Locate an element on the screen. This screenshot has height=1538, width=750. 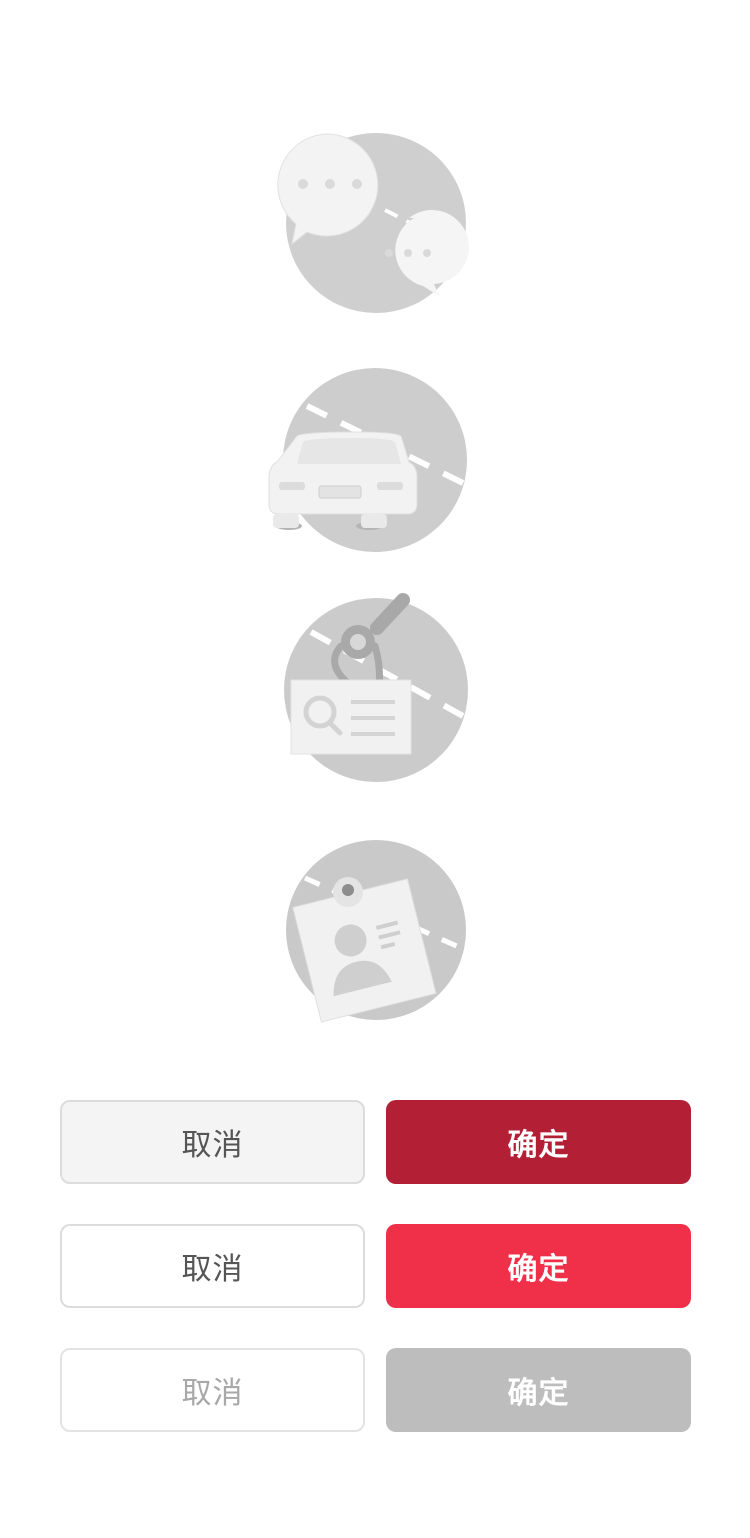
cancel-button-disabled: 取消 is located at coordinates (212, 1390).